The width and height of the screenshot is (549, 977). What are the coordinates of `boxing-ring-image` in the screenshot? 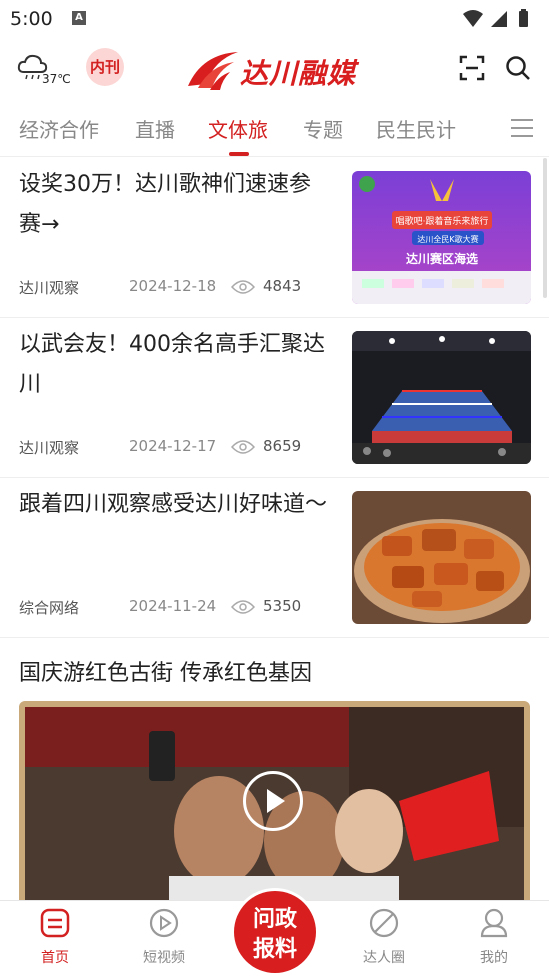 It's located at (441, 397).